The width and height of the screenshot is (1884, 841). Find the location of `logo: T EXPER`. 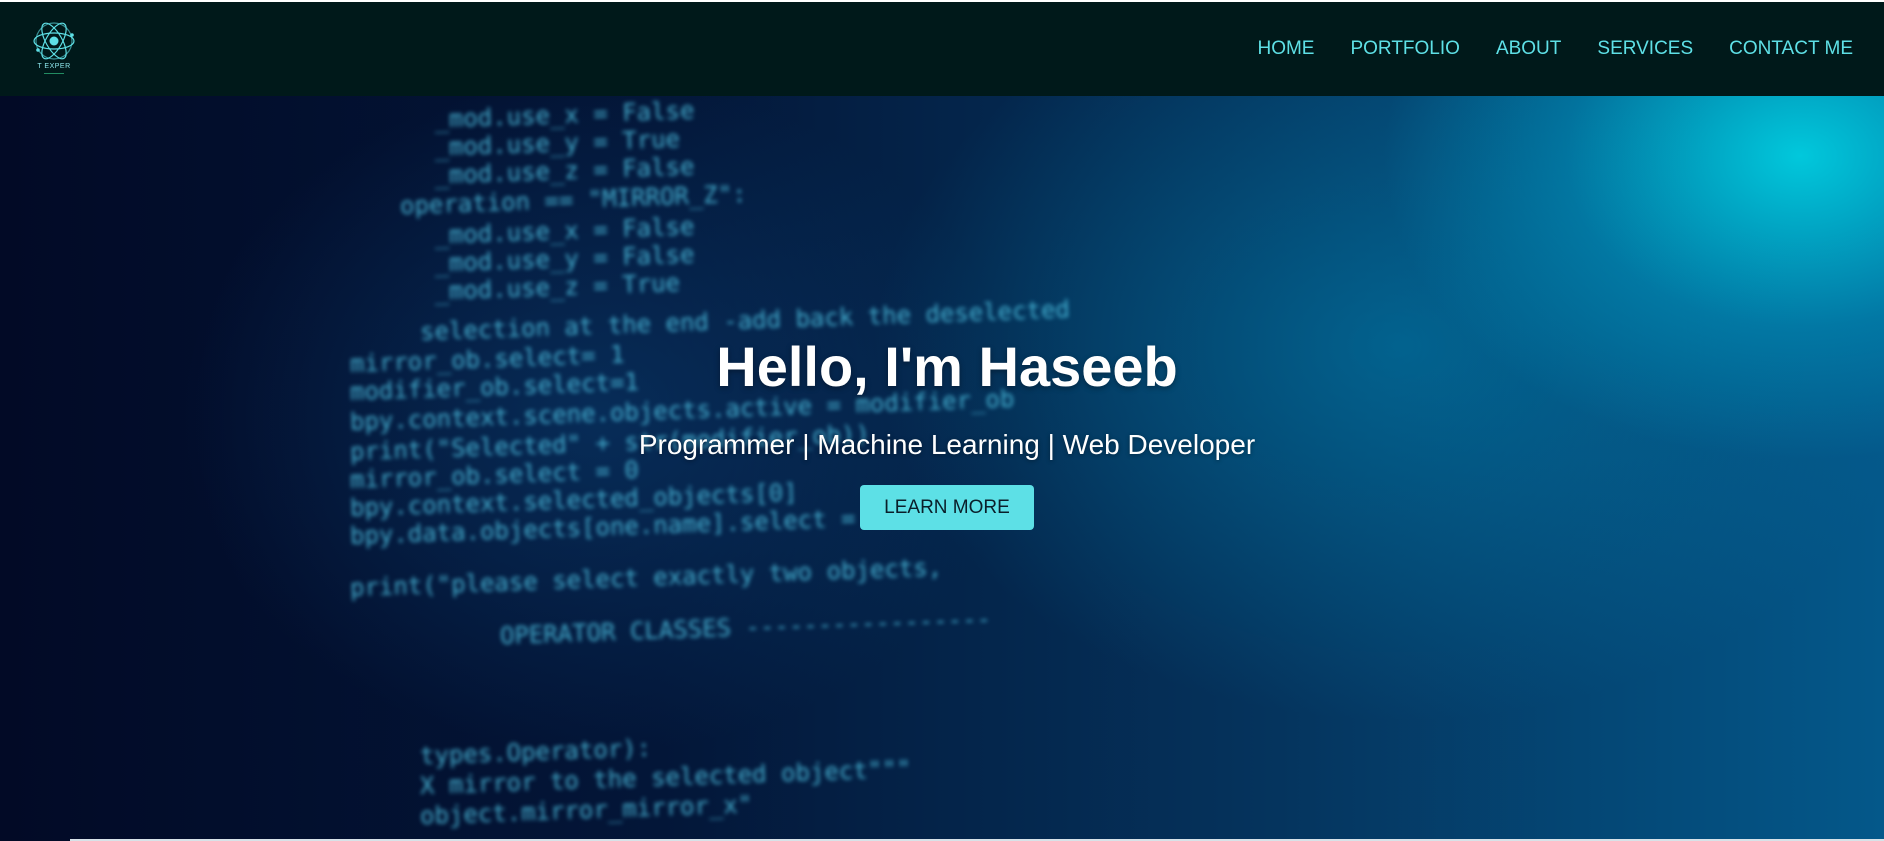

logo: T EXPER is located at coordinates (54, 49).